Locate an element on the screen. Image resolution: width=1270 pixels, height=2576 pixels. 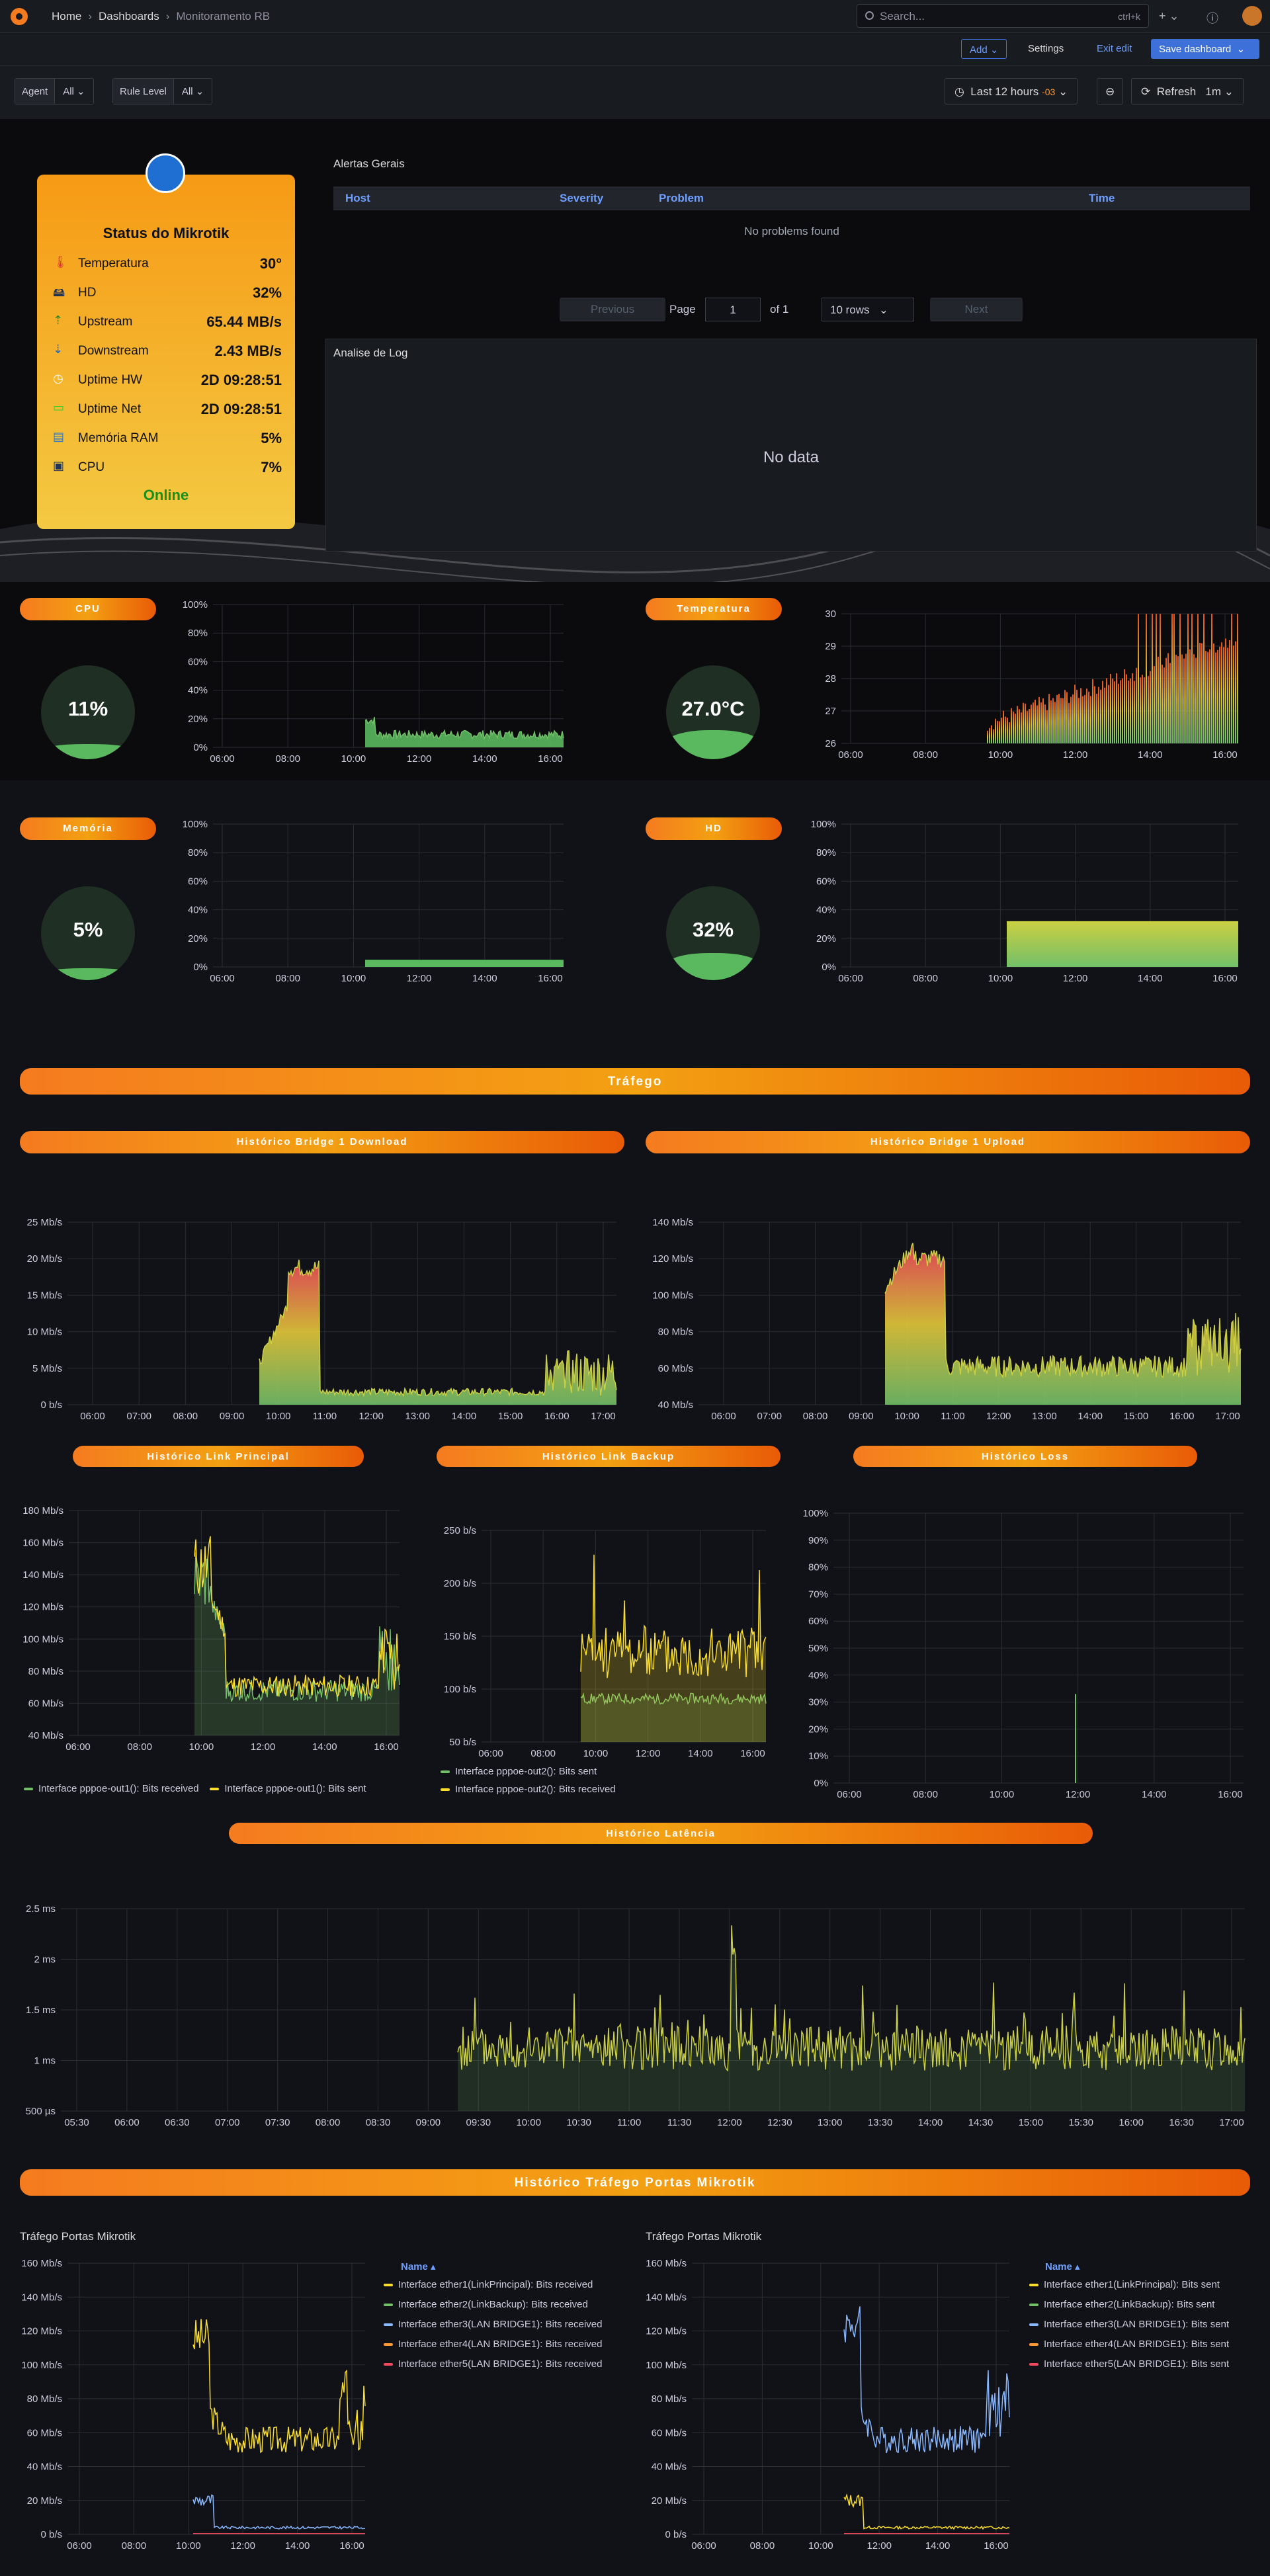
exit-edit-button: Exit edit is located at coordinates (1114, 49).